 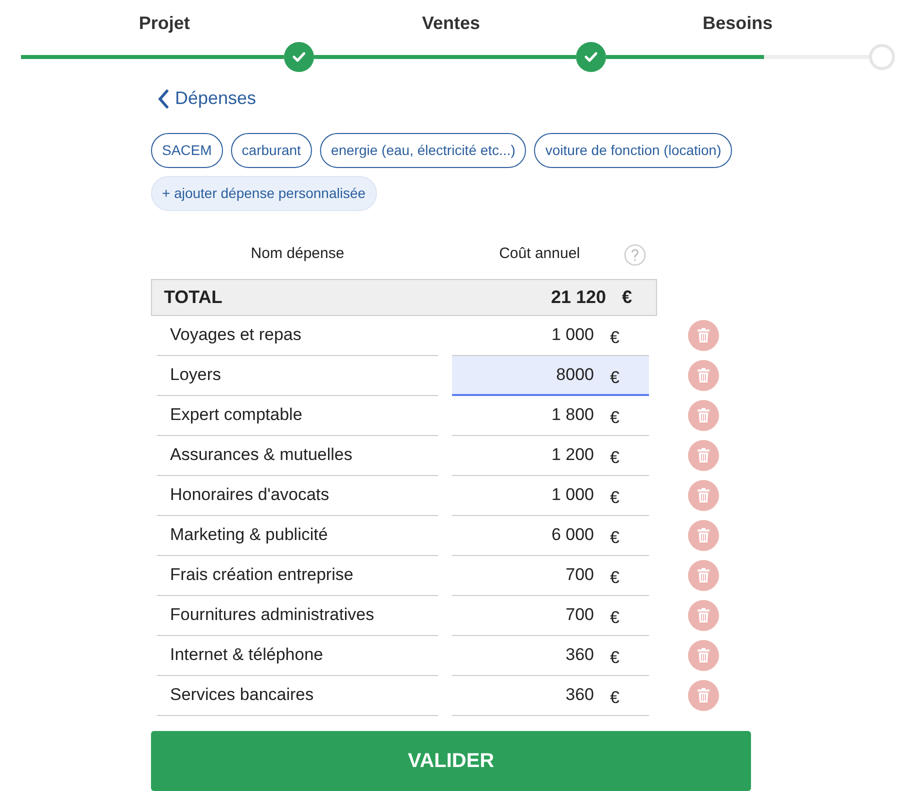 What do you see at coordinates (194, 297) in the screenshot?
I see `total-label: TOTAL` at bounding box center [194, 297].